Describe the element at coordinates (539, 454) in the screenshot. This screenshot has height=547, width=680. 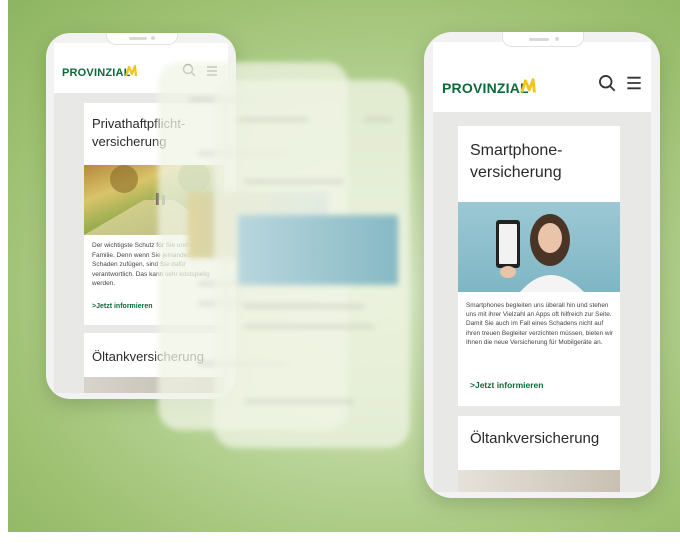
I see `product-card-oeltank: Öltankversicherung` at that location.